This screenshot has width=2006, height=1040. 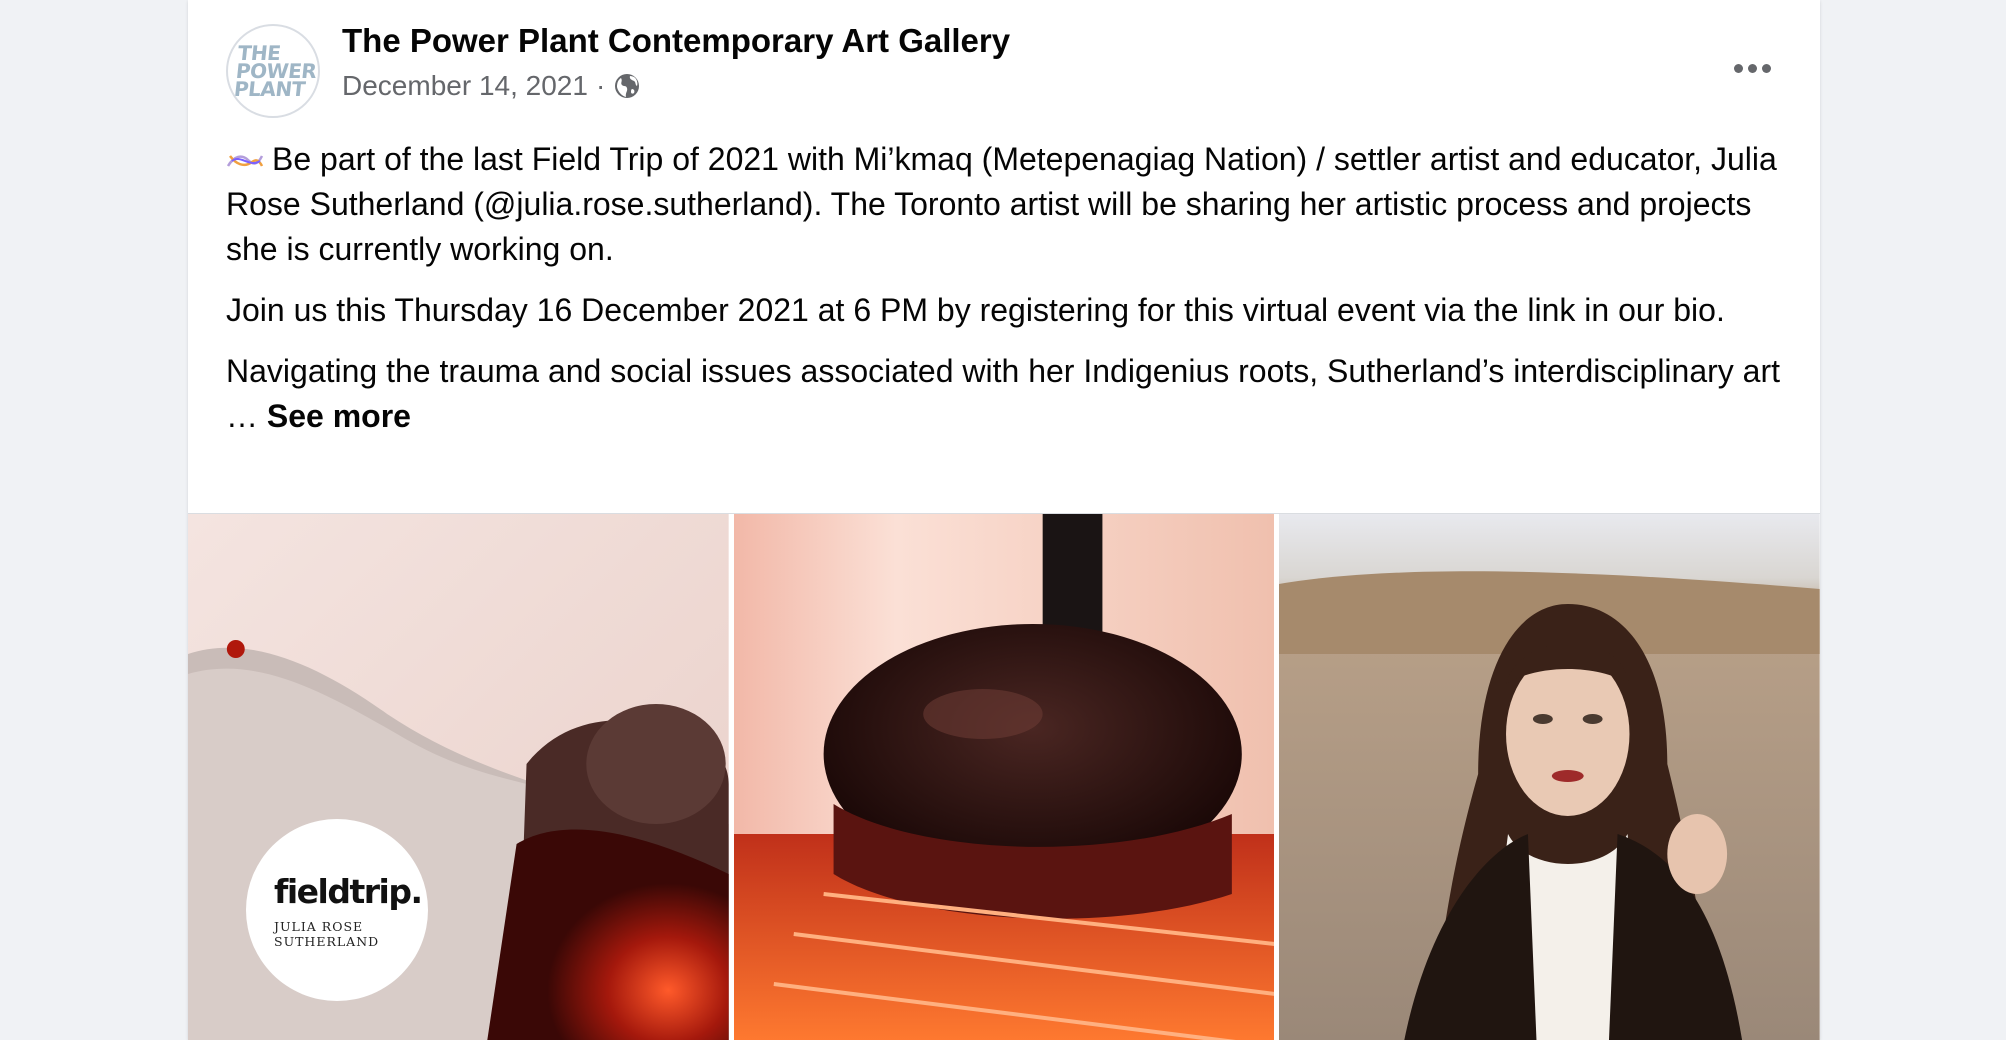 I want to click on fieldtrip-badge: fieldtrip. JULIA ROSE SUTHERLAND, so click(x=337, y=910).